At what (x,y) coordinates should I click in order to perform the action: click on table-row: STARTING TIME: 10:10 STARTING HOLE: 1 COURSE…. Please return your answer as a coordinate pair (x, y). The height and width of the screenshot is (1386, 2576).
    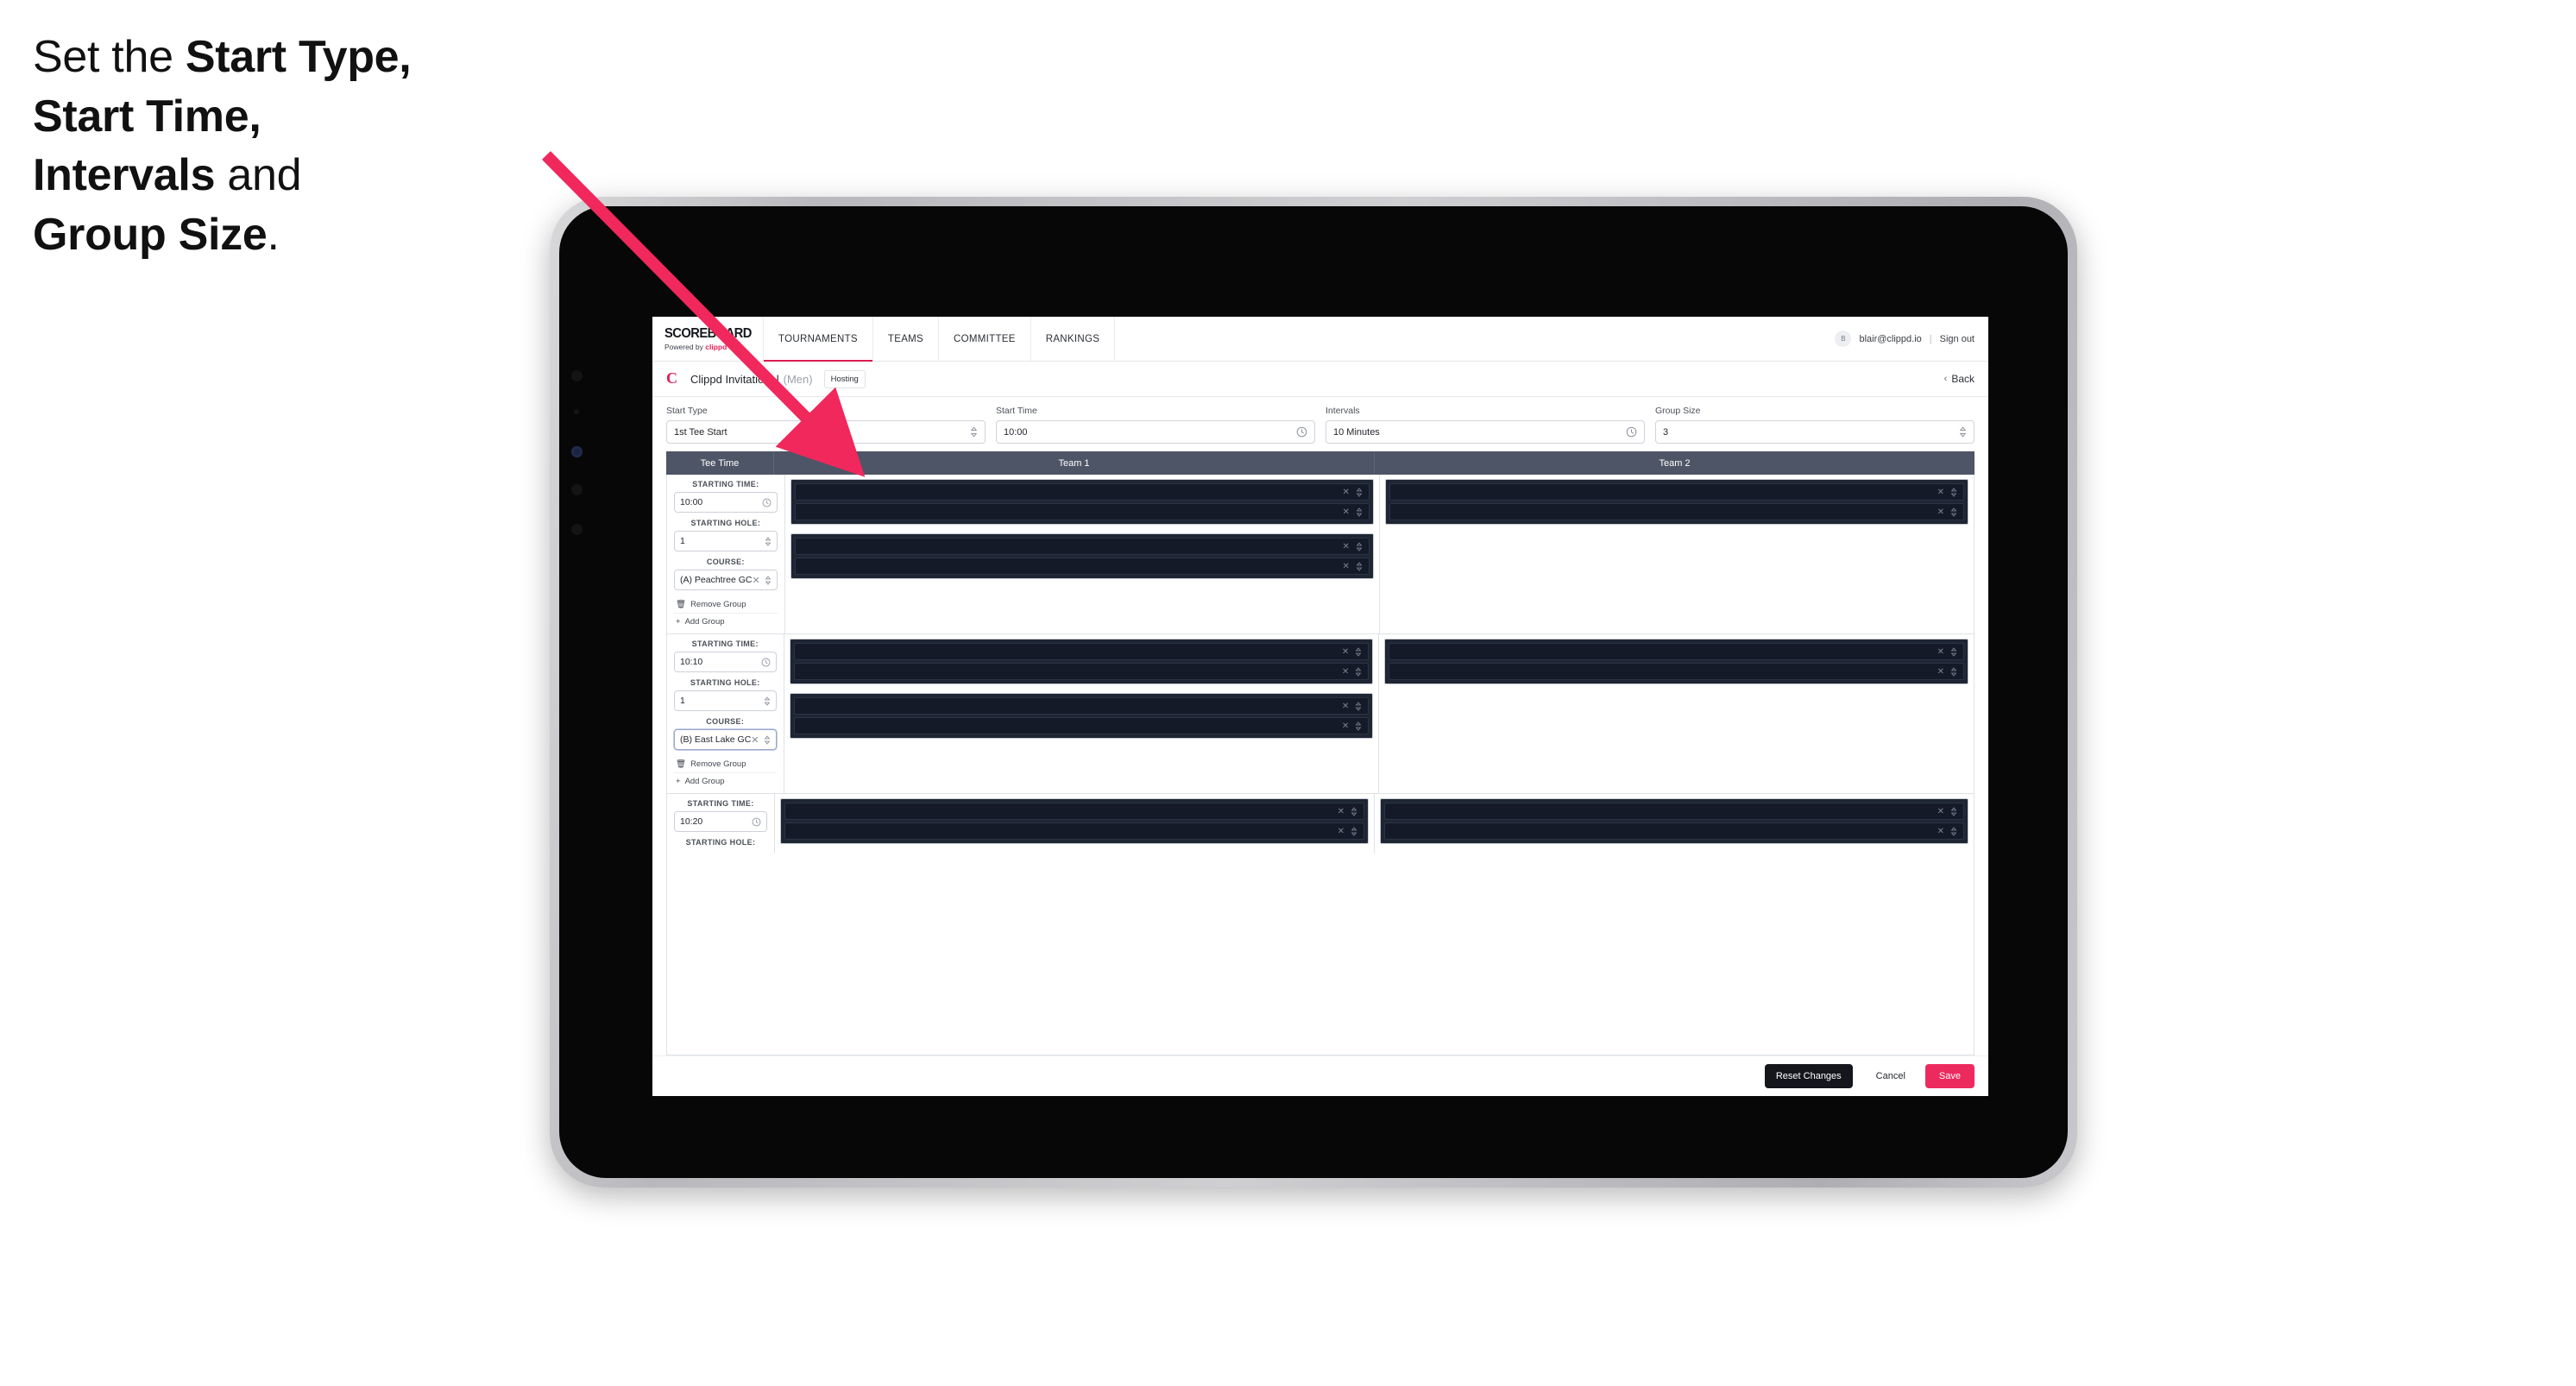
    Looking at the image, I should click on (1320, 714).